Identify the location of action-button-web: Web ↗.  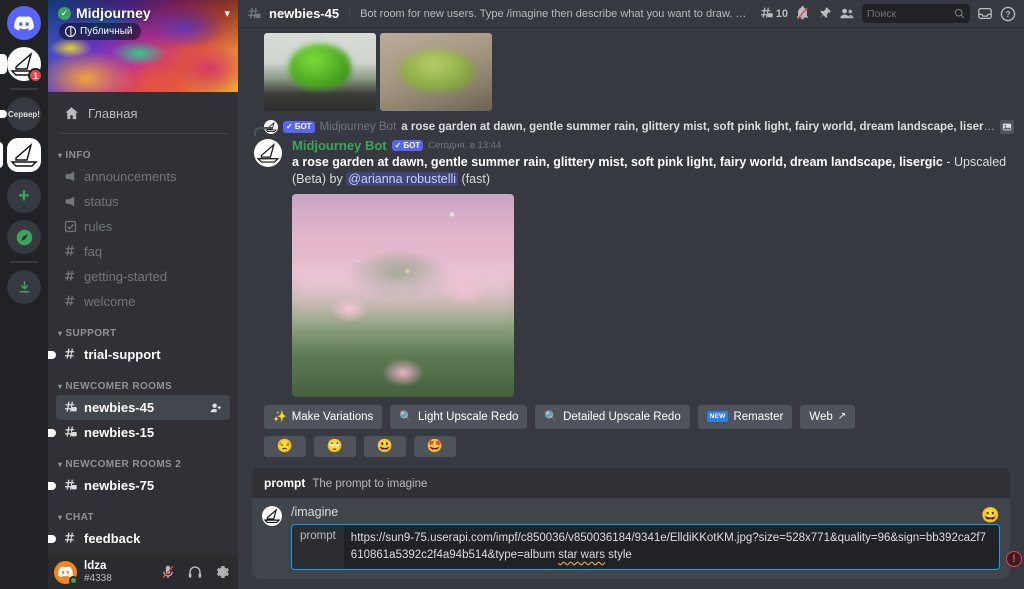
(828, 416).